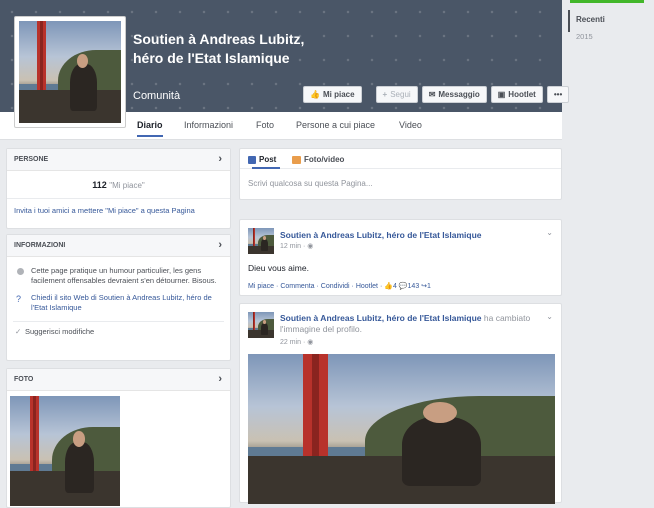 The width and height of the screenshot is (654, 508). Describe the element at coordinates (261, 286) in the screenshot. I see `like-link: Mi piace` at that location.